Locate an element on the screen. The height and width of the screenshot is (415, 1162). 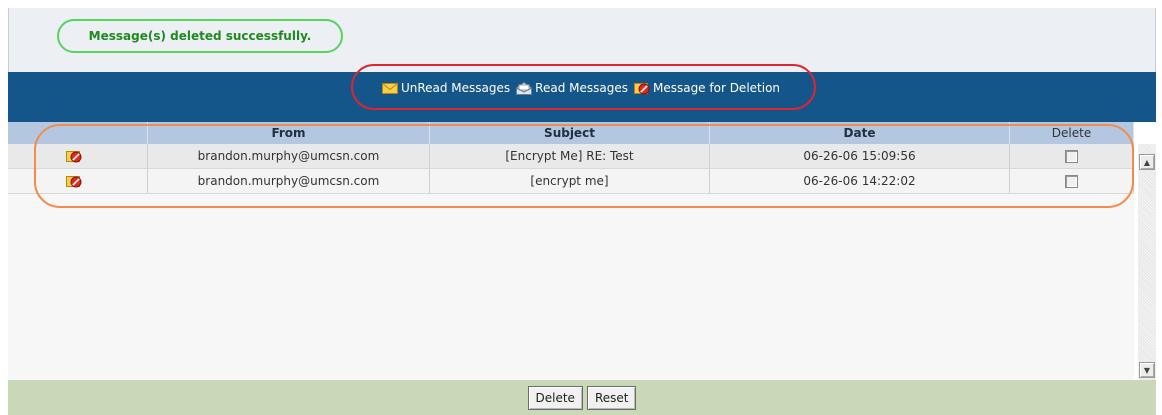
row-date: 06-26-06 15:09:56 is located at coordinates (860, 156).